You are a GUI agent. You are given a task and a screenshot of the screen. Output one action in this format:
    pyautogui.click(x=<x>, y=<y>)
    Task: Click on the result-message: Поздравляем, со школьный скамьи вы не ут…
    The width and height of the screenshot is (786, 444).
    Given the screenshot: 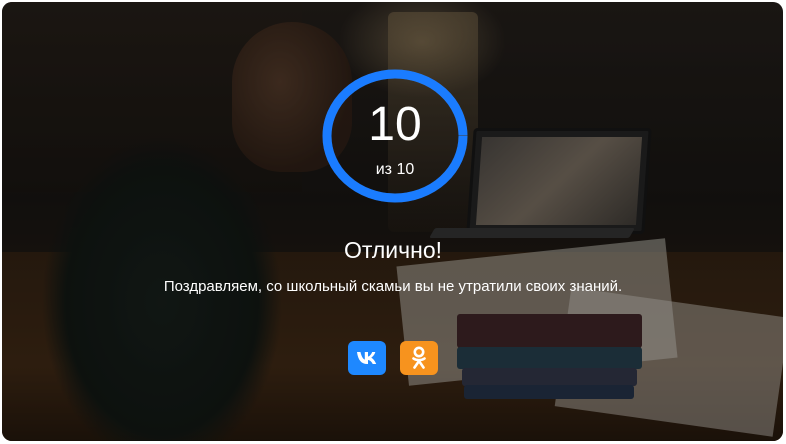 What is the action you would take?
    pyautogui.click(x=393, y=286)
    